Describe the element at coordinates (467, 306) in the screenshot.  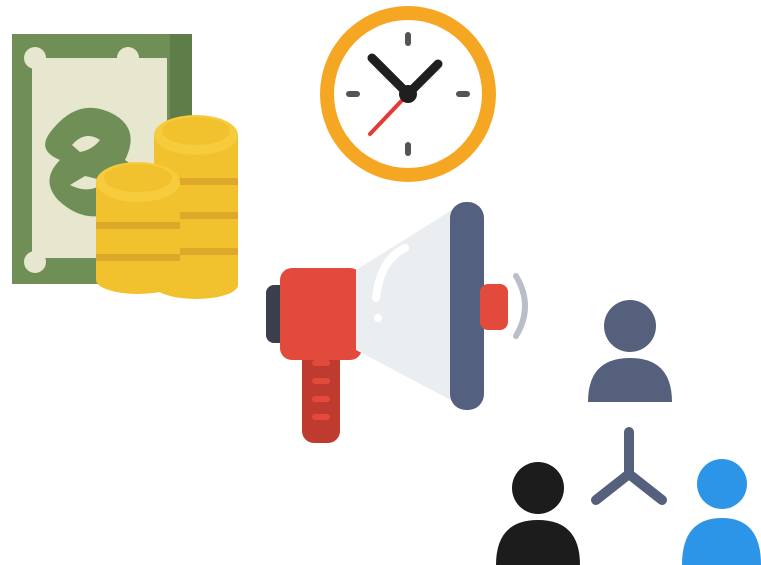
I see `megaphone-rim` at that location.